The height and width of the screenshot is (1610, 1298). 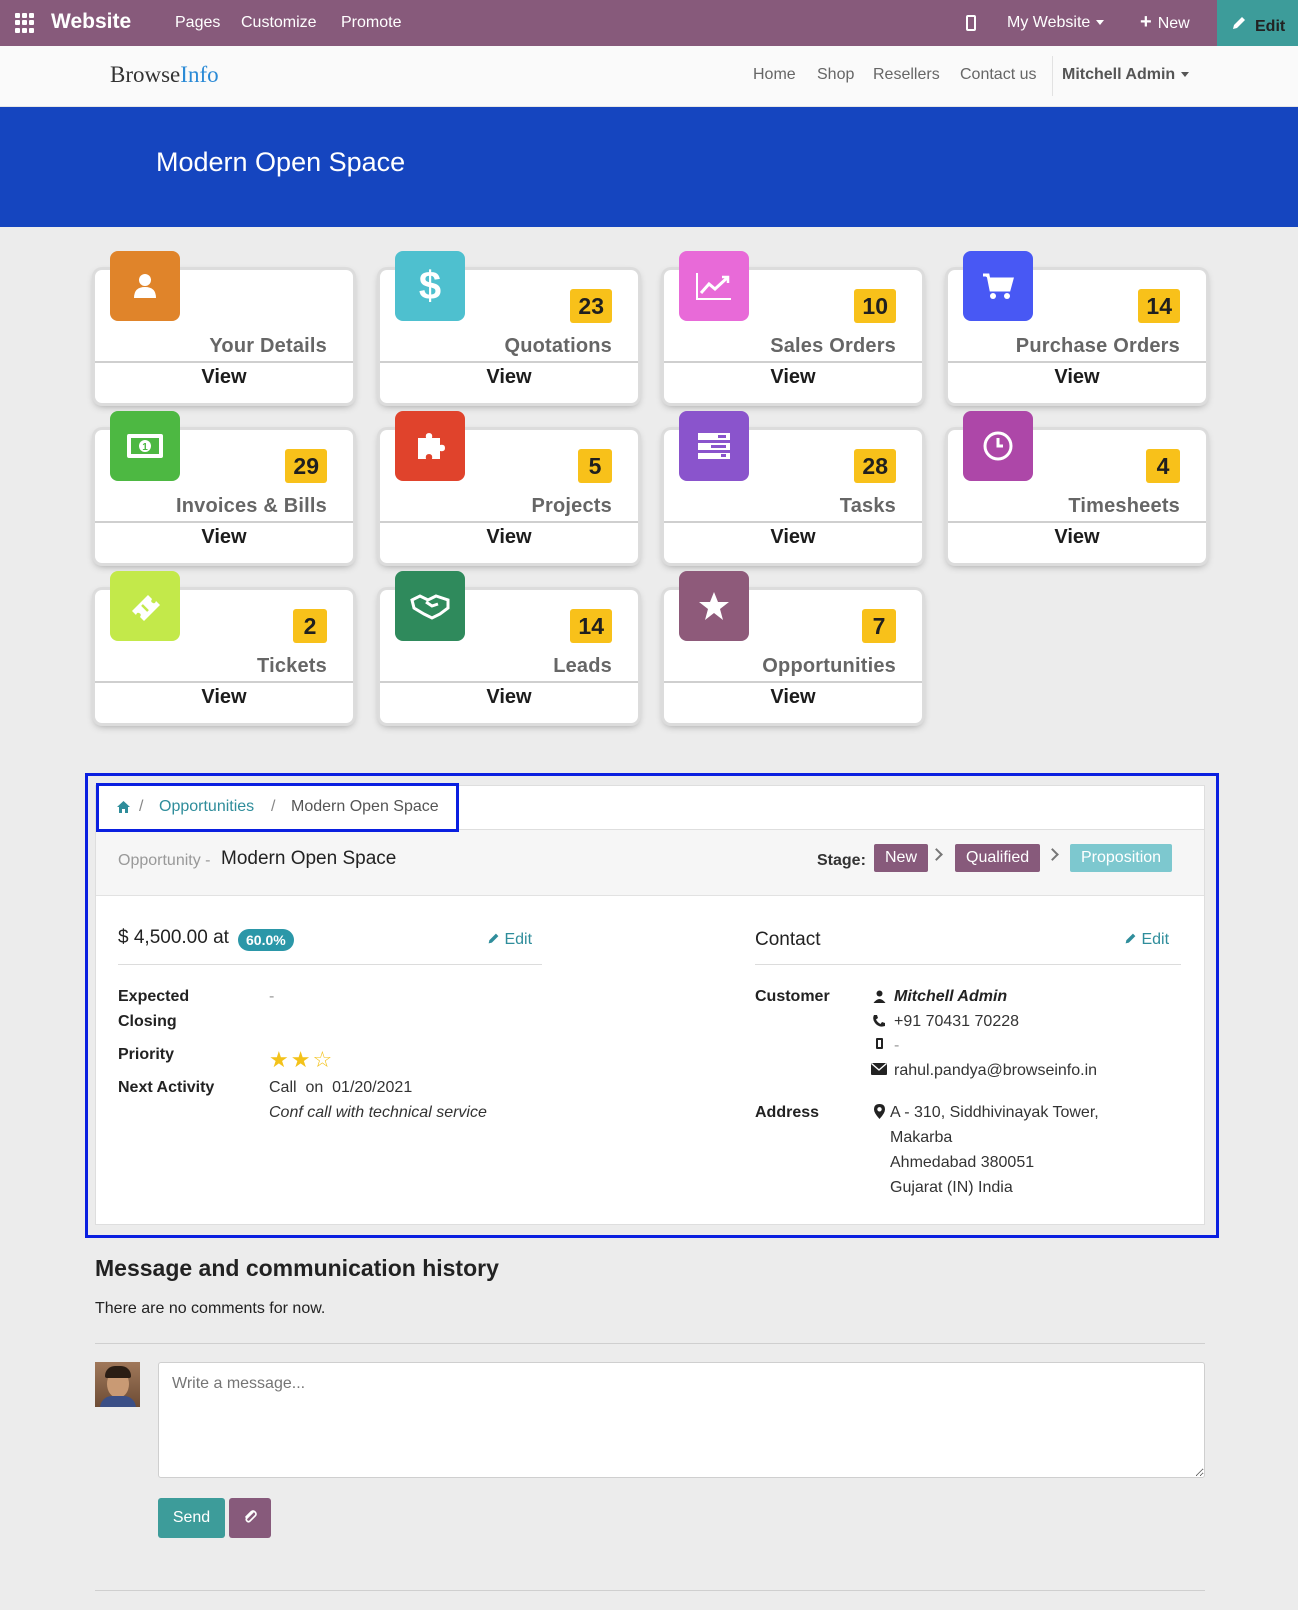 I want to click on portal-card-quotations: $23 Quotations View, so click(x=509, y=327).